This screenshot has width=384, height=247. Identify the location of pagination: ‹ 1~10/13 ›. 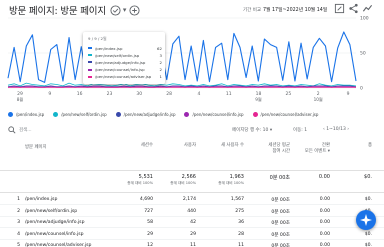
(336, 129).